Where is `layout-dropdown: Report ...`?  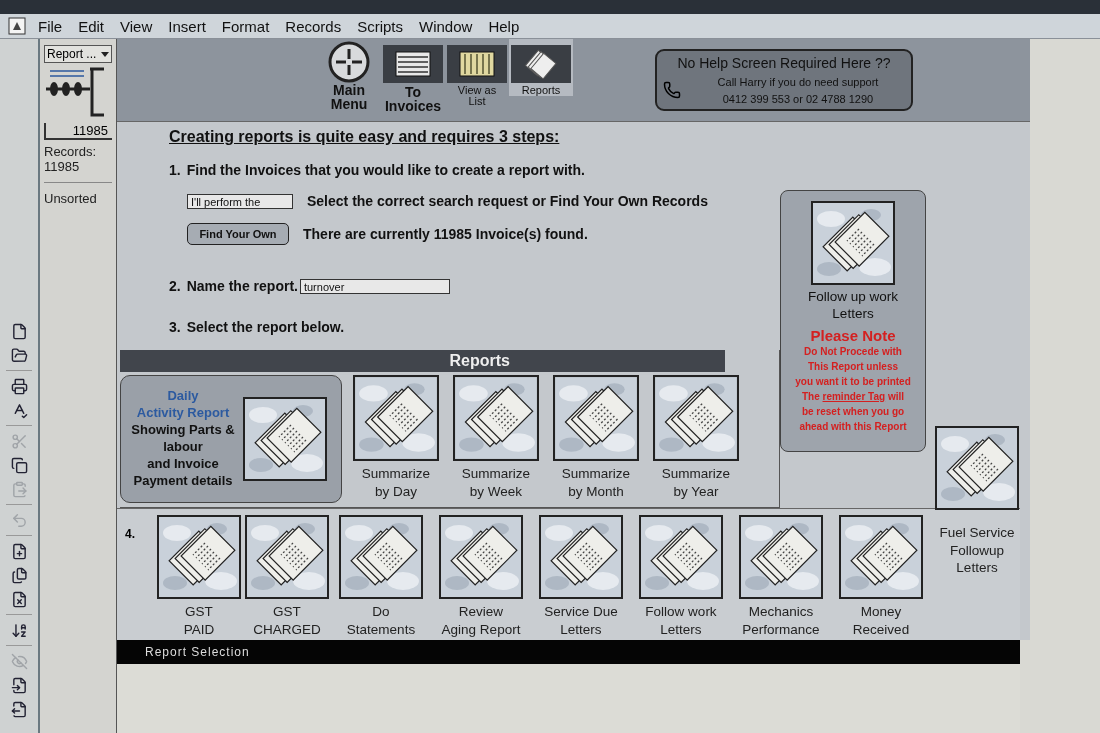 layout-dropdown: Report ... is located at coordinates (78, 54).